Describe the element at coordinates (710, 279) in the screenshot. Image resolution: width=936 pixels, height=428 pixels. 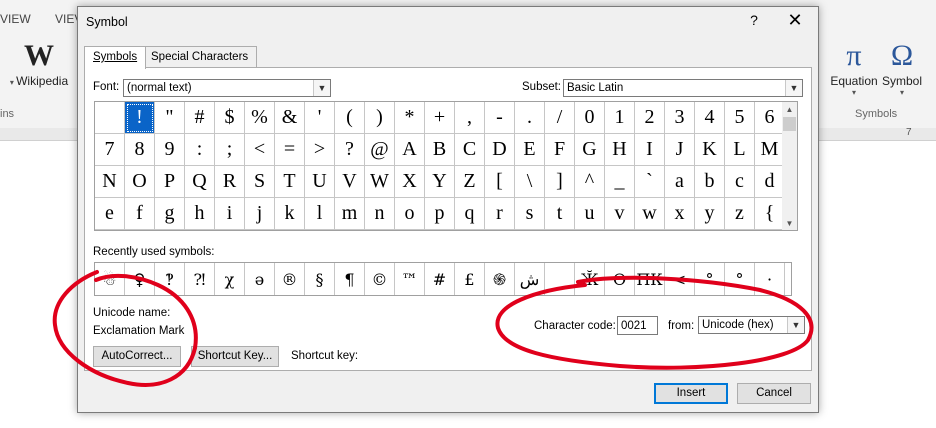
I see `recent-symbol-cell: °` at that location.